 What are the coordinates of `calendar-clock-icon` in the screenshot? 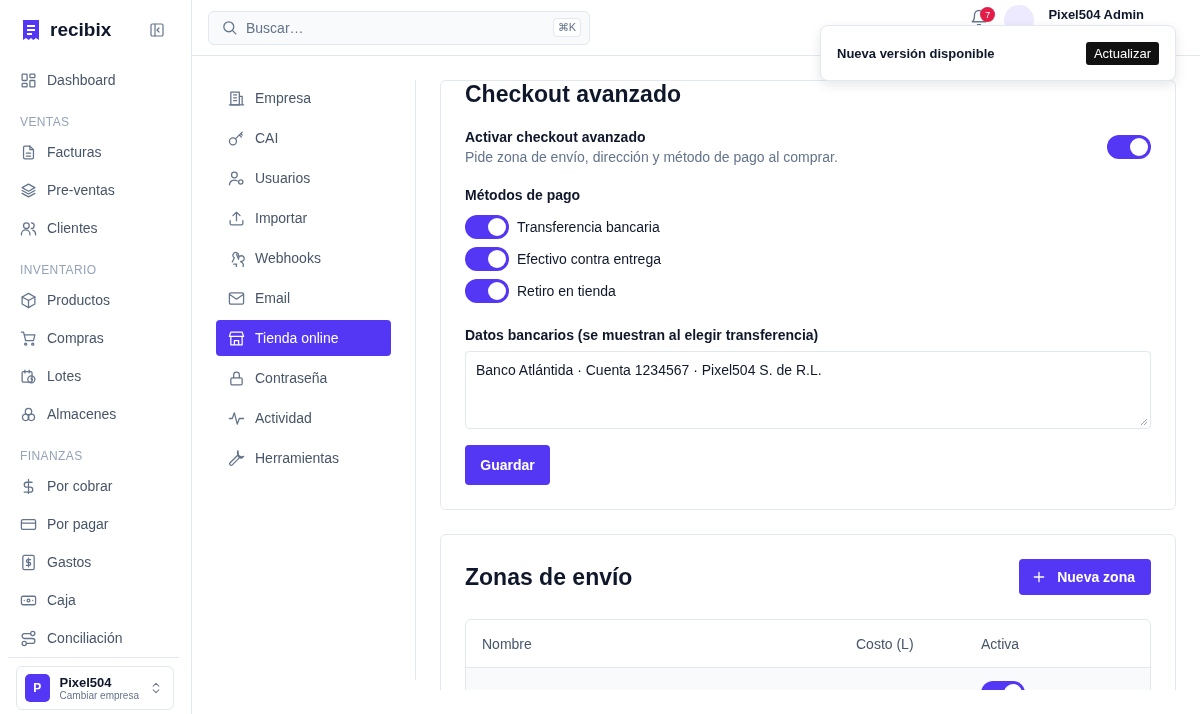 It's located at (28, 376).